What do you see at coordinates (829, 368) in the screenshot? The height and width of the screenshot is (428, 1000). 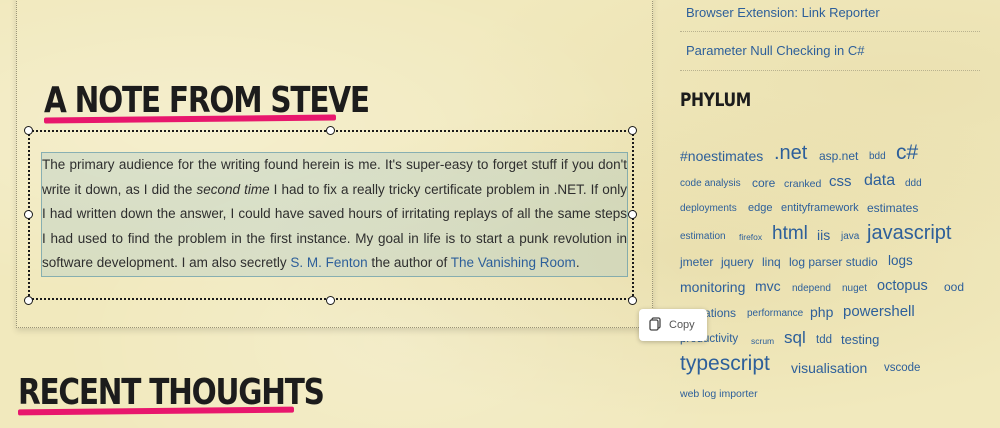 I see `tag-link: visualisation` at bounding box center [829, 368].